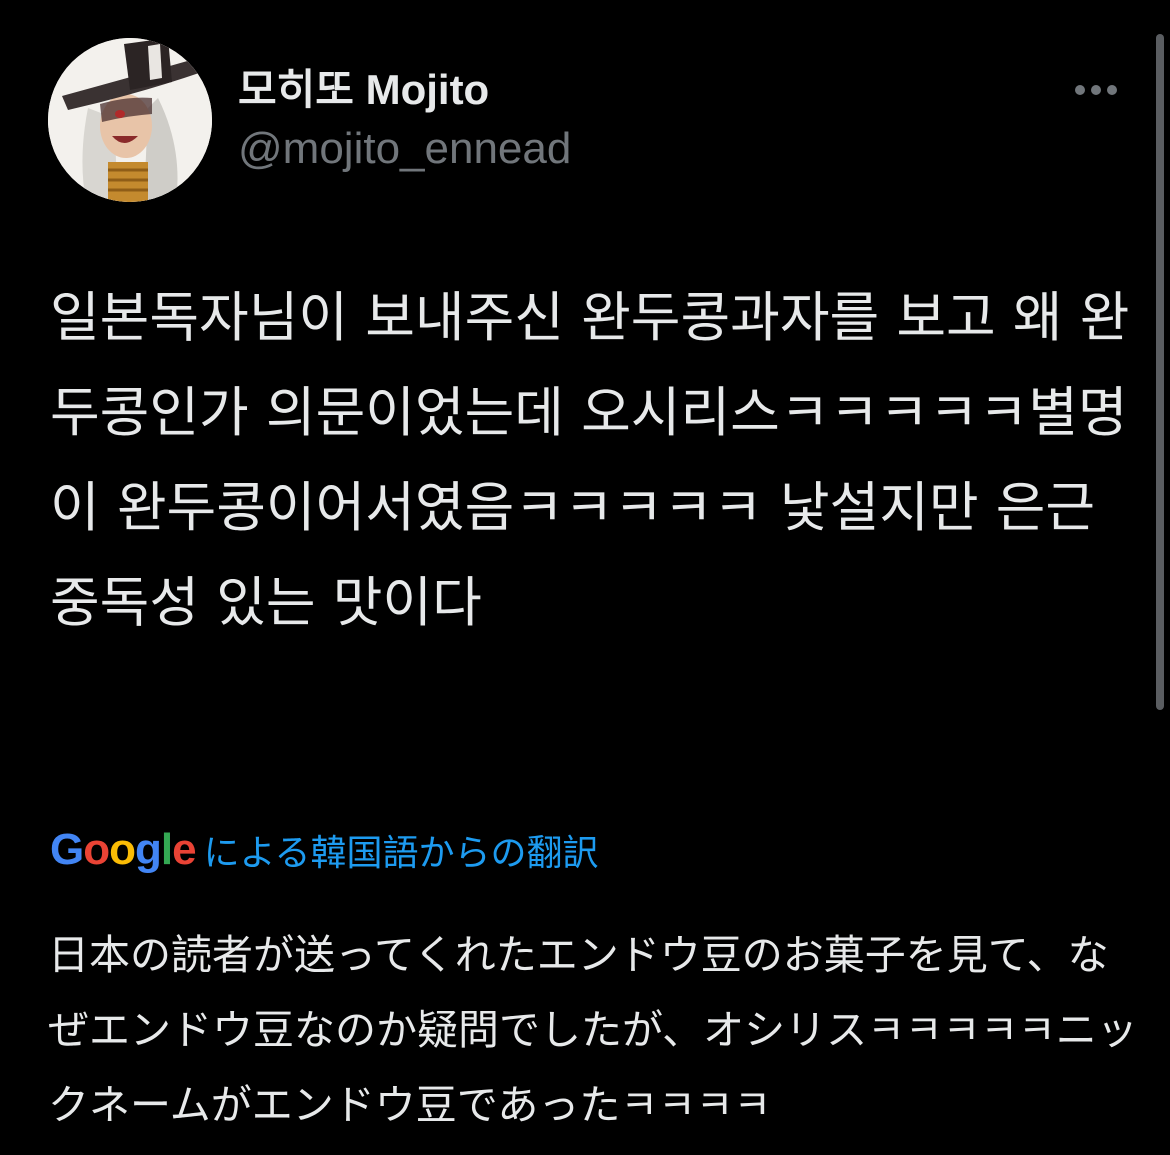  I want to click on more-options-button, so click(1096, 90).